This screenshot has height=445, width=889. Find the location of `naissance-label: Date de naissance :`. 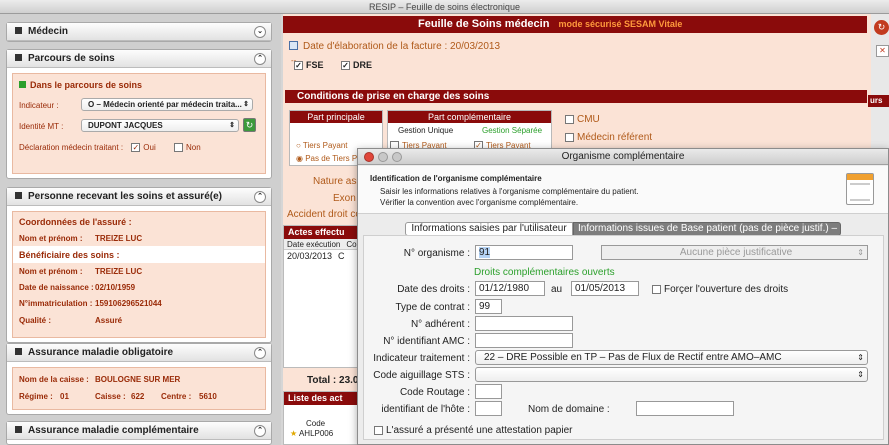

naissance-label: Date de naissance : is located at coordinates (56, 287).